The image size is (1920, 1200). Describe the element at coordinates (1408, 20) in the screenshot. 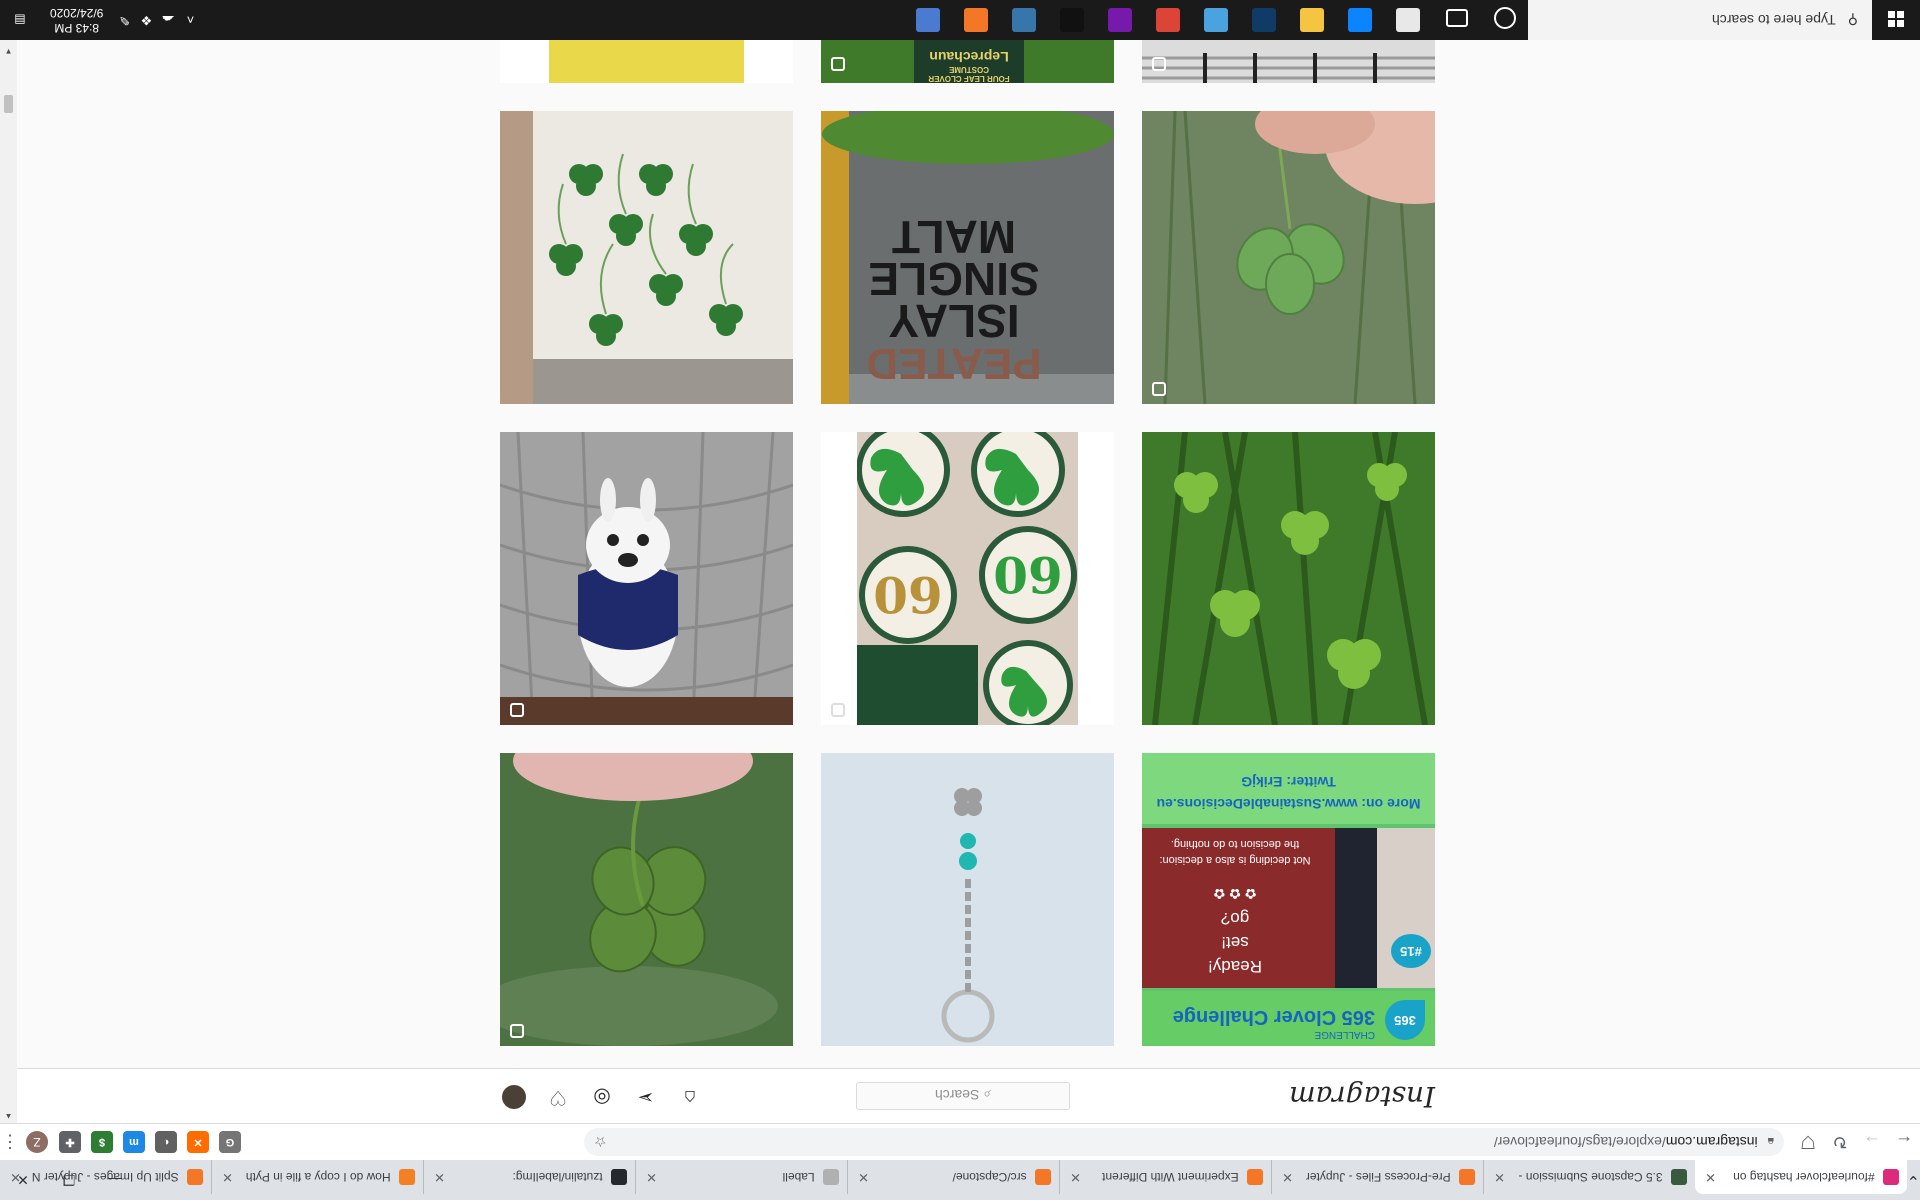

I see `calculator-icon` at that location.